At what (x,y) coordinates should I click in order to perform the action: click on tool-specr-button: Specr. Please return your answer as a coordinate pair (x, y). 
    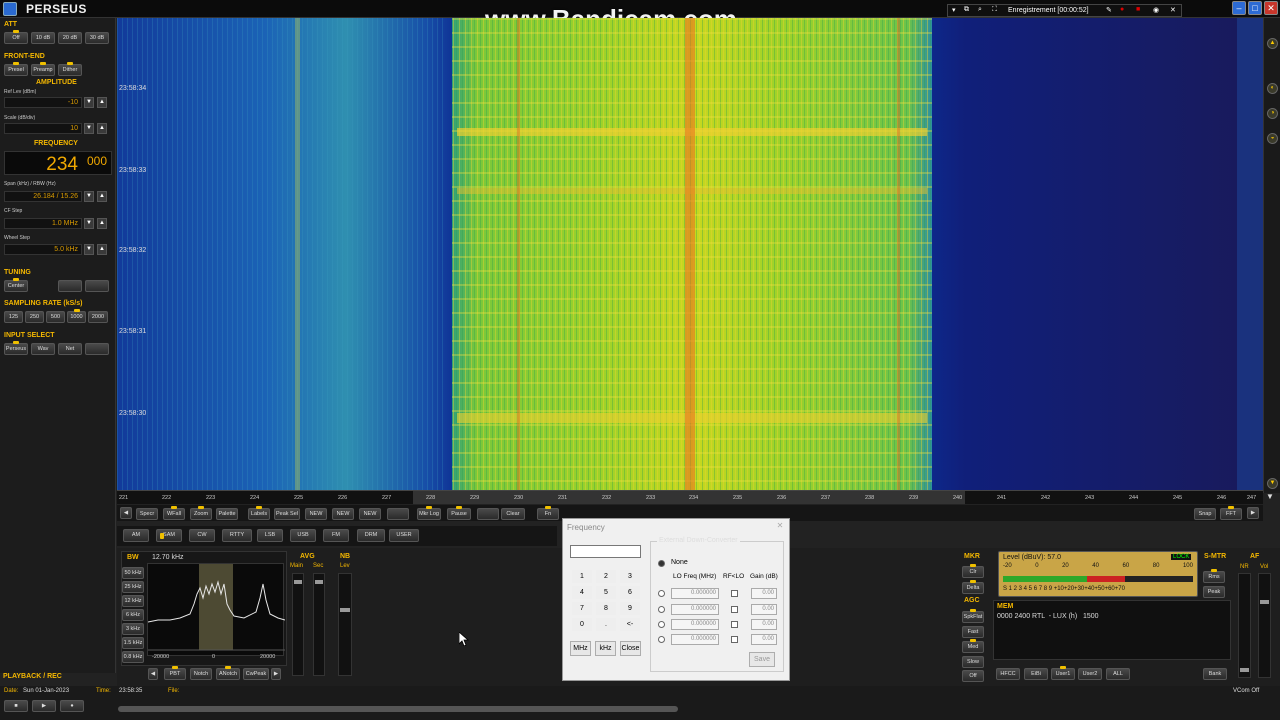
    Looking at the image, I should click on (147, 514).